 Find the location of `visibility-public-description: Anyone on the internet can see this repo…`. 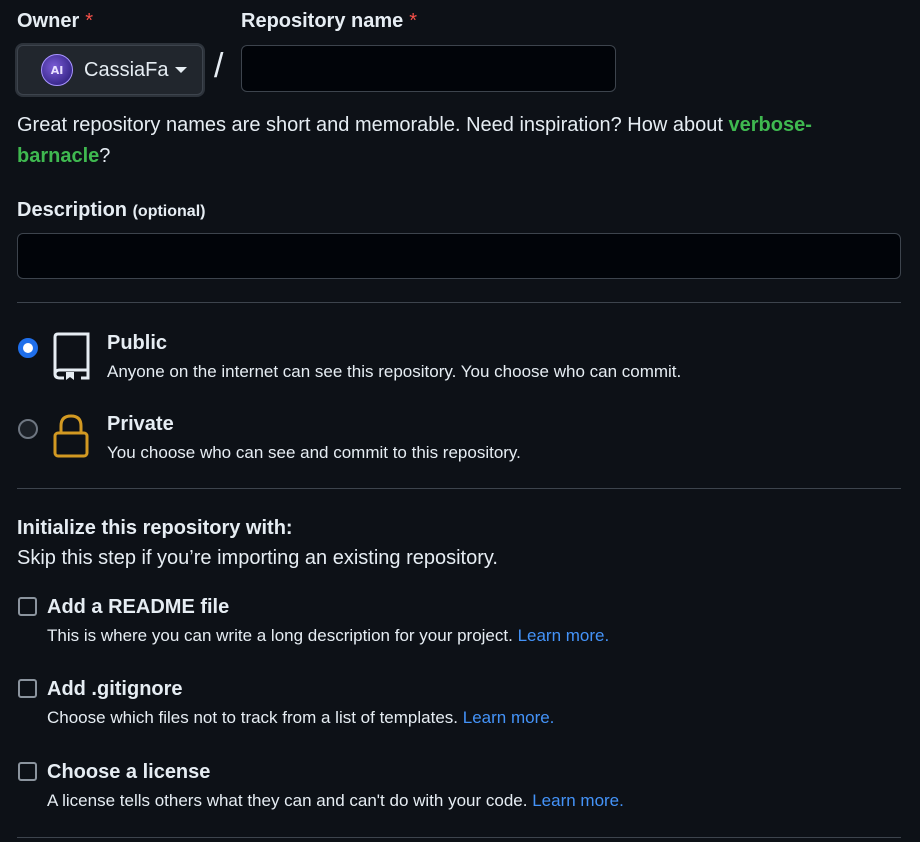

visibility-public-description: Anyone on the internet can see this repo… is located at coordinates (394, 371).